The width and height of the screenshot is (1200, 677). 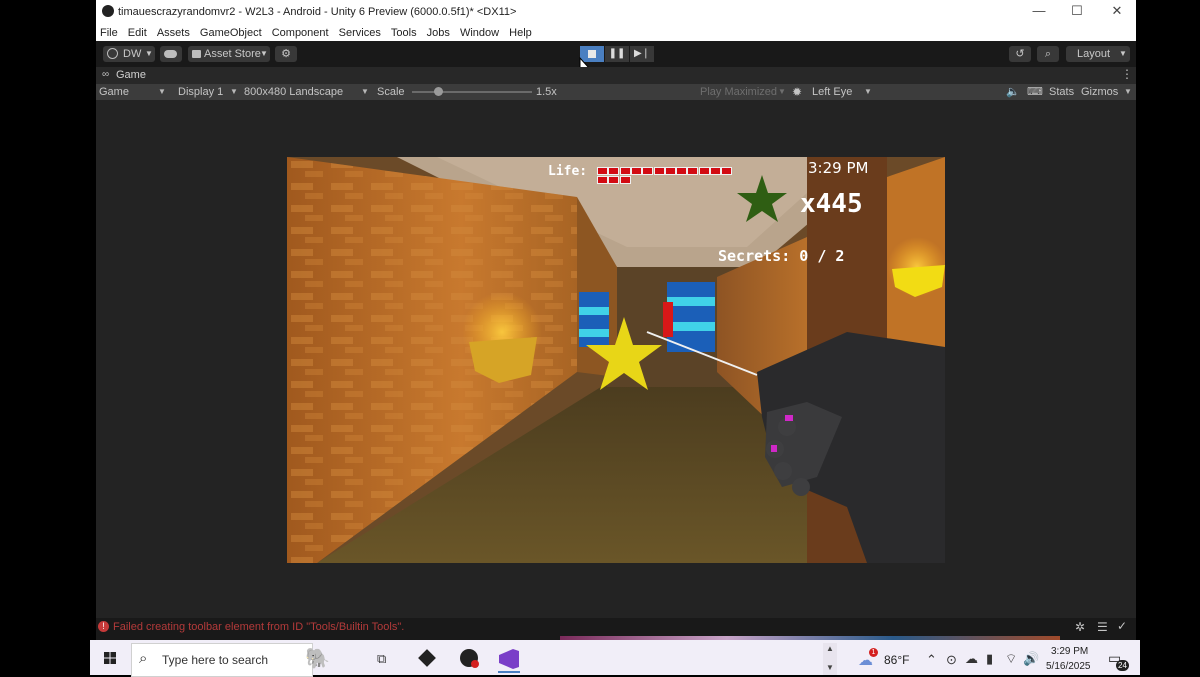 I want to click on menu-assets: Assets, so click(x=173, y=31).